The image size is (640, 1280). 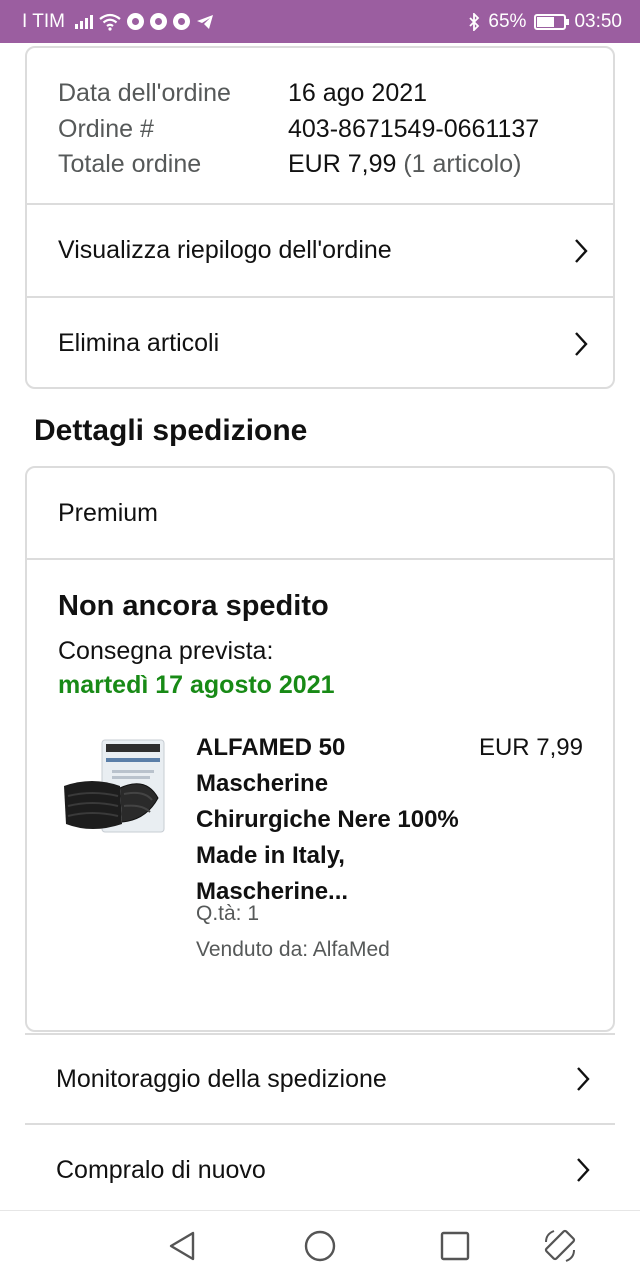 I want to click on view-order-summary-link: Visualizza riepilogo dell'ordine, so click(x=320, y=249).